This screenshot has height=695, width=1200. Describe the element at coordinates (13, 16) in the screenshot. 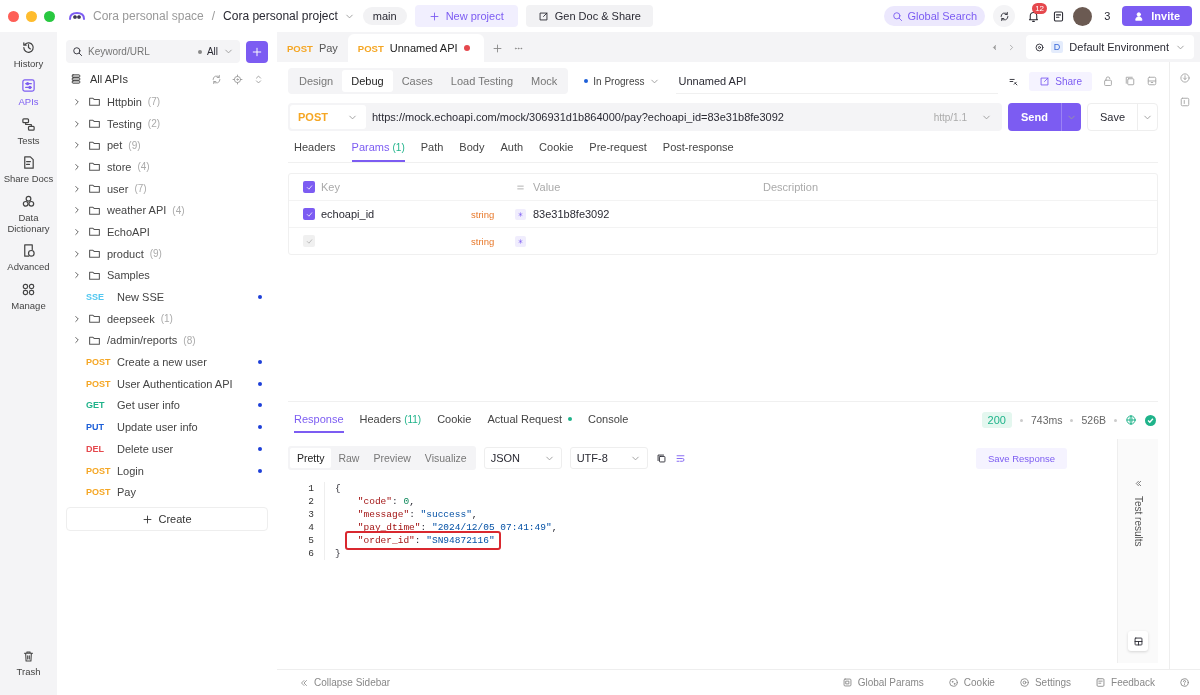

I see `close-button` at that location.